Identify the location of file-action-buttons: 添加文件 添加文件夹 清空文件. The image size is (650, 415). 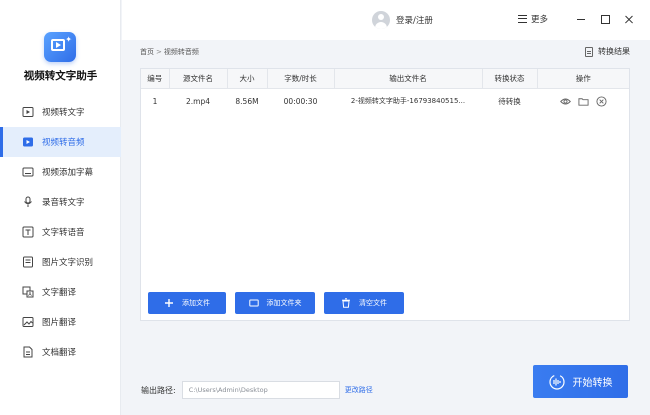
(276, 303).